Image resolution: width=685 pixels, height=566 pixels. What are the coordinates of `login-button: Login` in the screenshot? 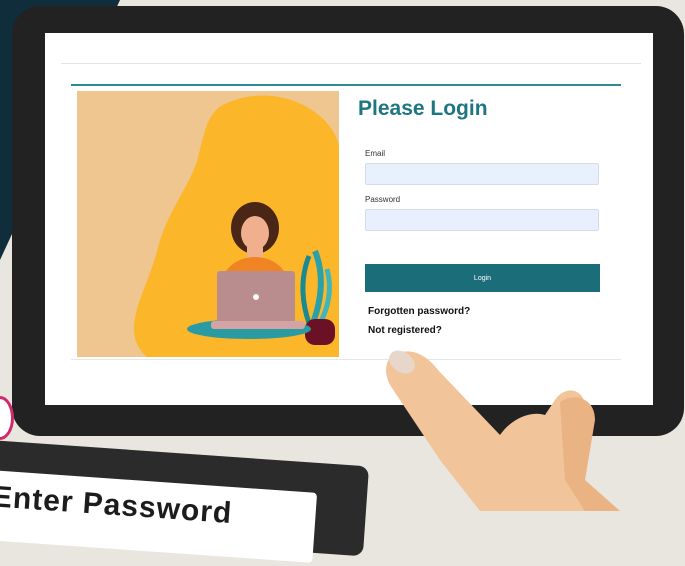 It's located at (482, 278).